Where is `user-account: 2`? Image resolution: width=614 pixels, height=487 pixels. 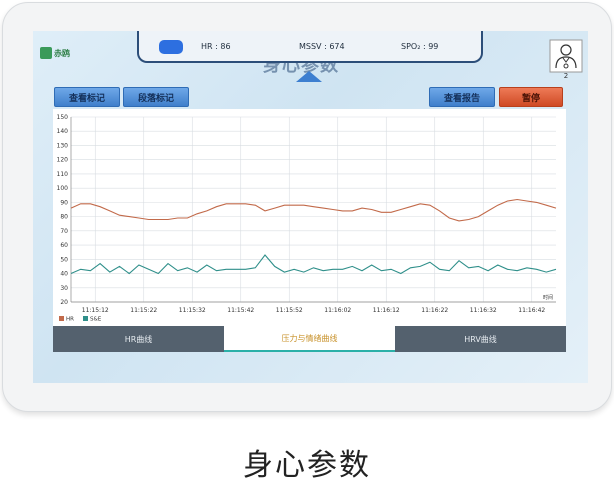 user-account: 2 is located at coordinates (566, 59).